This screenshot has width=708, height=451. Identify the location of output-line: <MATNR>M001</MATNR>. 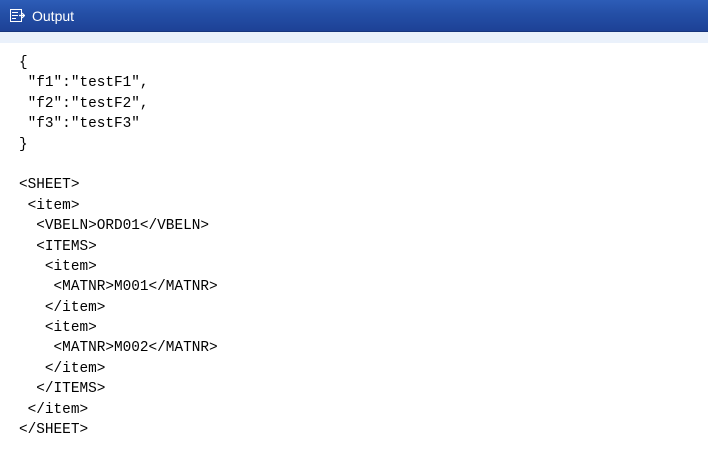
(118, 287).